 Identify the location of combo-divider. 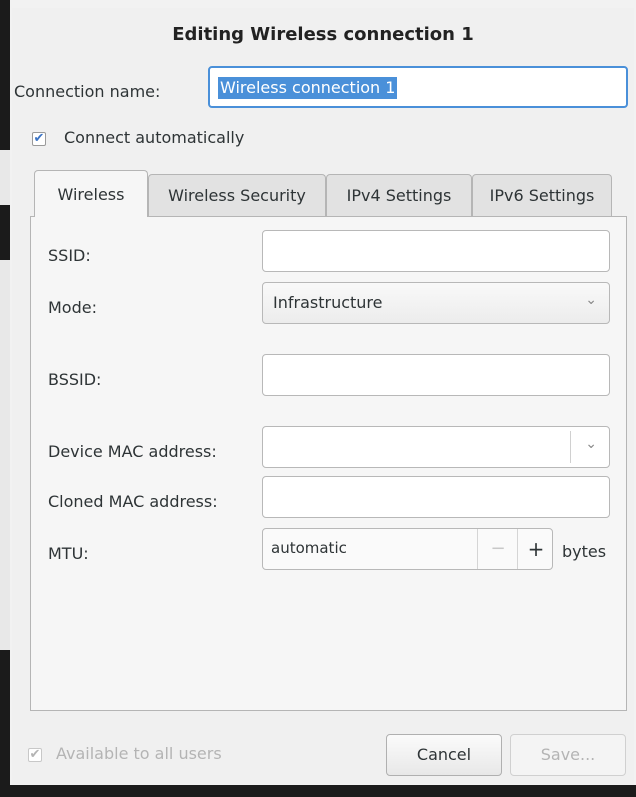
(570, 447).